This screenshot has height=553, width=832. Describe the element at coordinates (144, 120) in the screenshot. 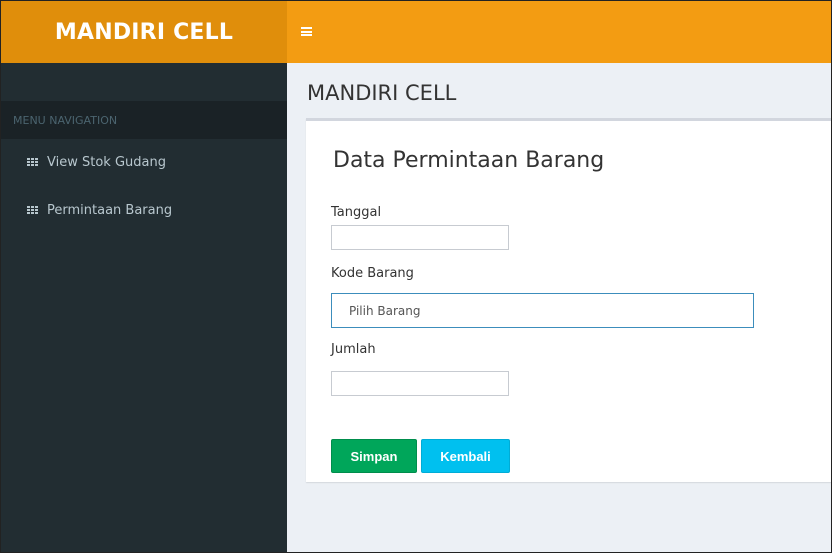

I see `menu-navigation-header: MENU NAVIGATION` at that location.